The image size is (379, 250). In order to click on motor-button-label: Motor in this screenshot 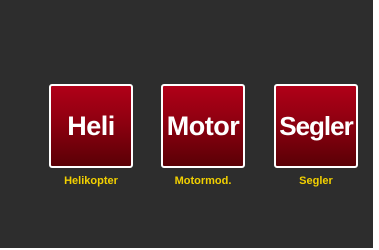, I will do `click(203, 125)`.